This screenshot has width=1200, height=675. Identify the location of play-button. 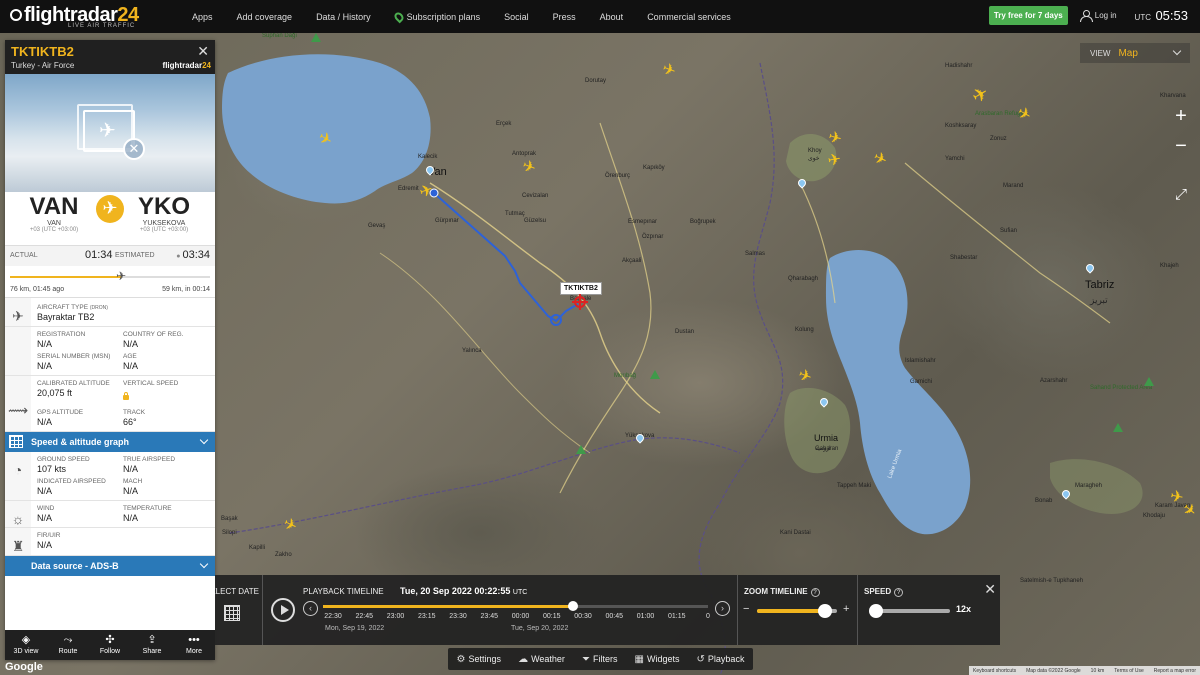
(283, 610).